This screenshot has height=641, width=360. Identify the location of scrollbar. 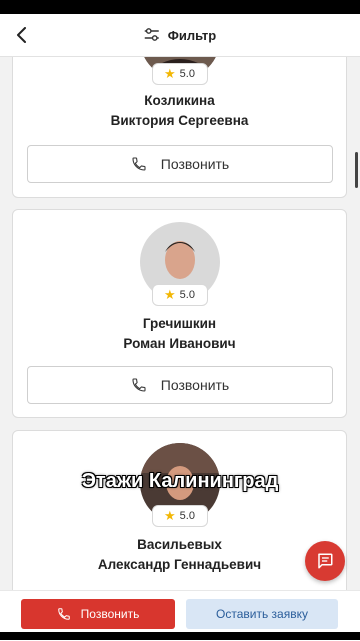
(356, 170).